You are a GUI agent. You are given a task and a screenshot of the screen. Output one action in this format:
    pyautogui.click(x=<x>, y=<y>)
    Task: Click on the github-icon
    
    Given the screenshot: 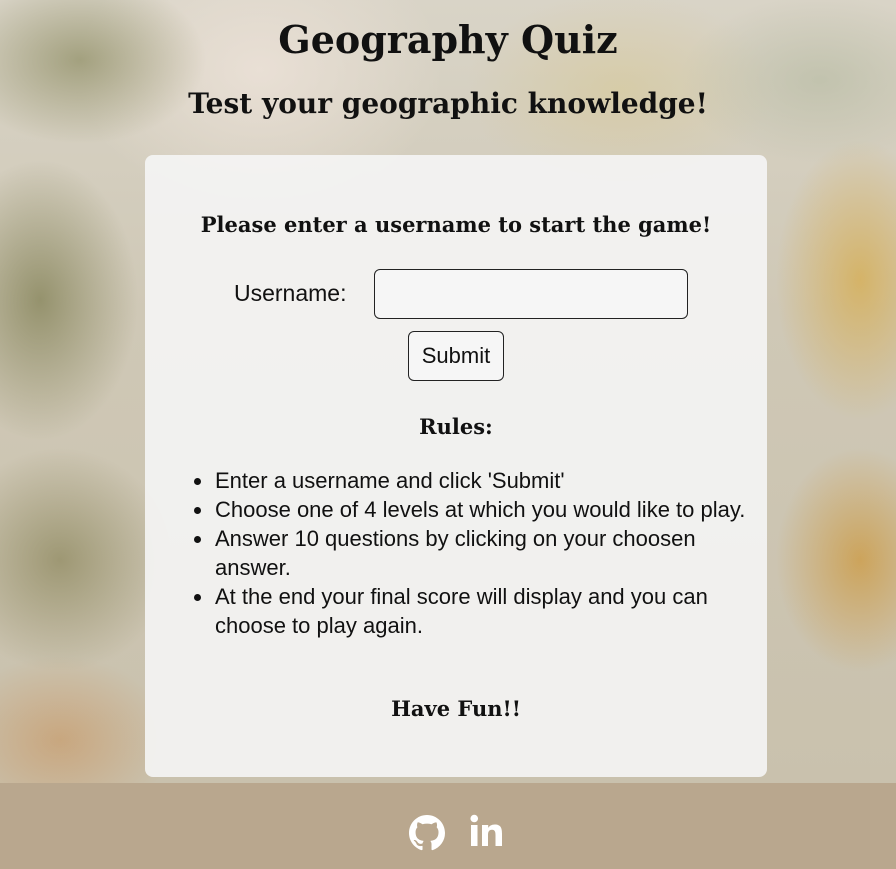 What is the action you would take?
    pyautogui.click(x=427, y=833)
    